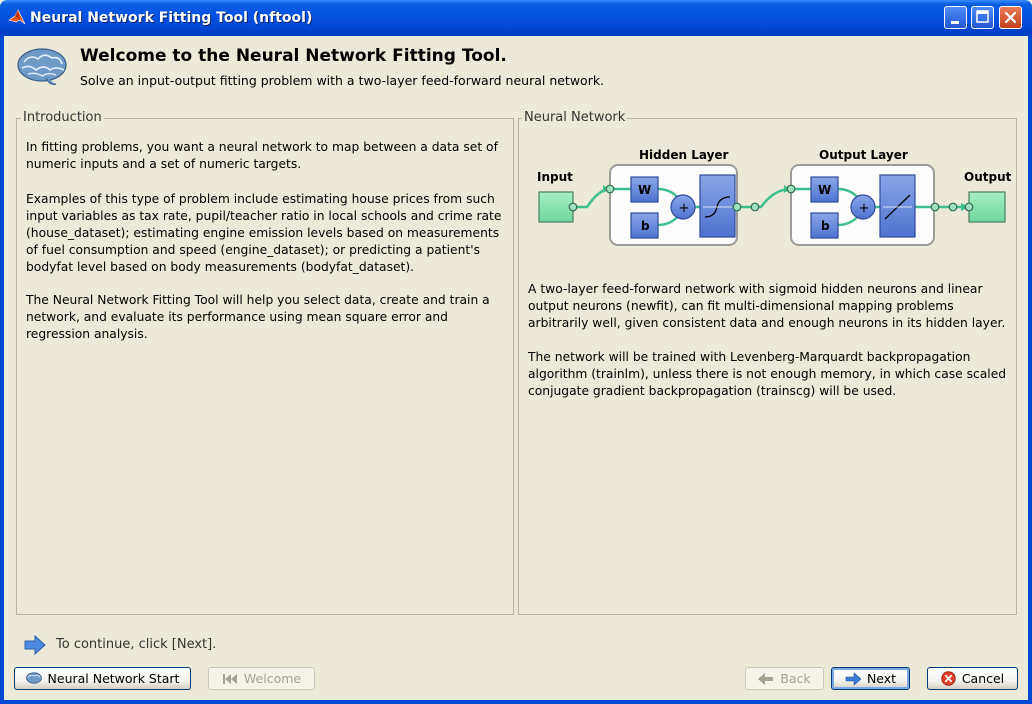 Image resolution: width=1032 pixels, height=704 pixels. What do you see at coordinates (766, 678) in the screenshot?
I see `arrow-left-icon` at bounding box center [766, 678].